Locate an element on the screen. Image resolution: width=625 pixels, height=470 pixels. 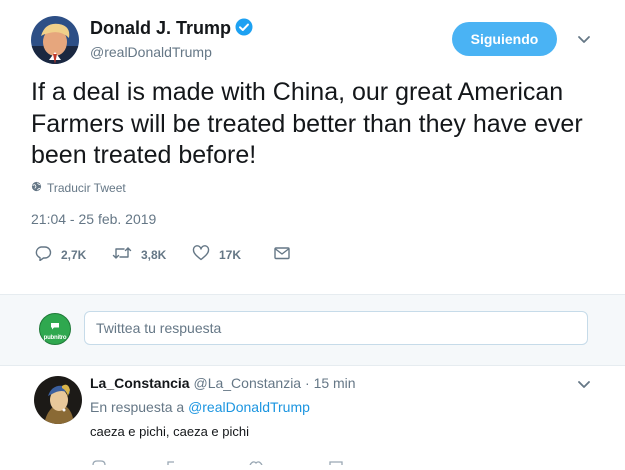
replying-to-mention: @realDonaldTrump is located at coordinates (249, 407).